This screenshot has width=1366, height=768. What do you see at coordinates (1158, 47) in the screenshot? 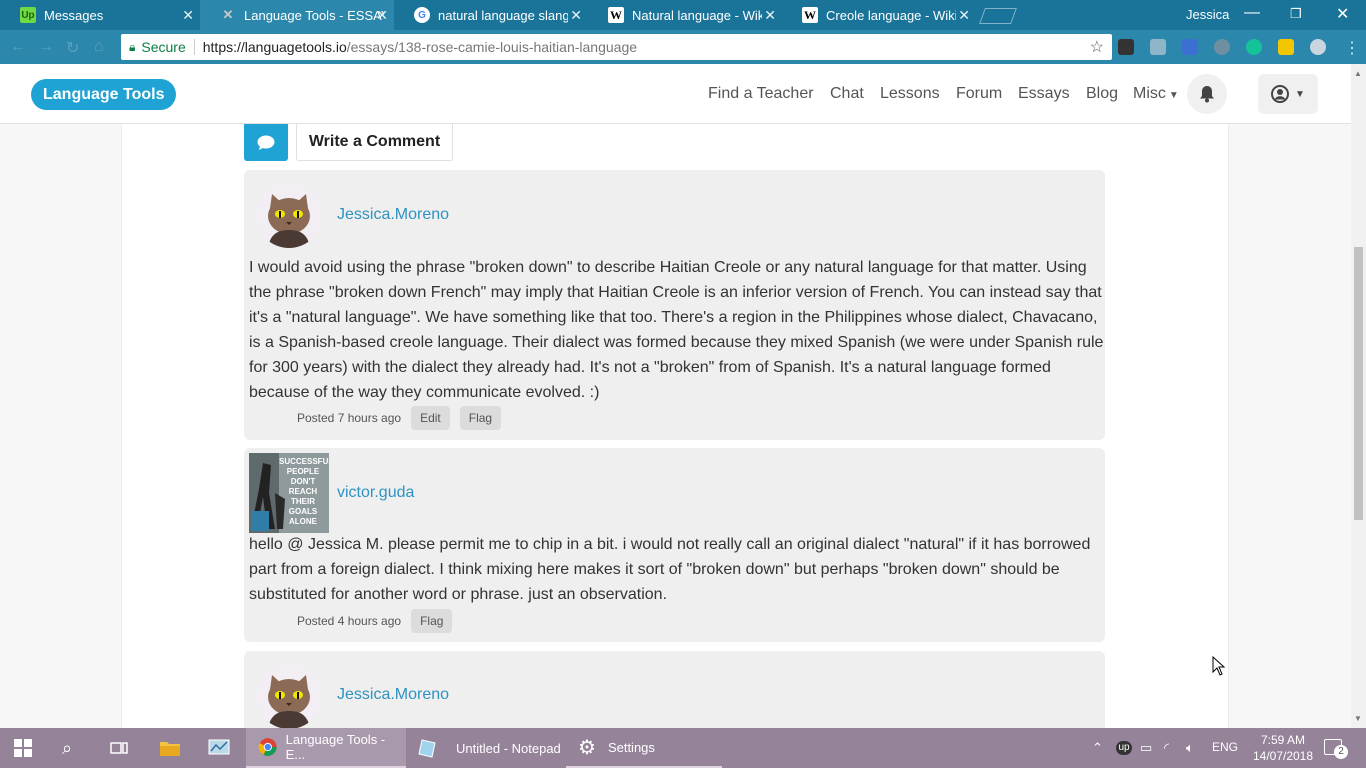
I see `drive-extension-icon` at bounding box center [1158, 47].